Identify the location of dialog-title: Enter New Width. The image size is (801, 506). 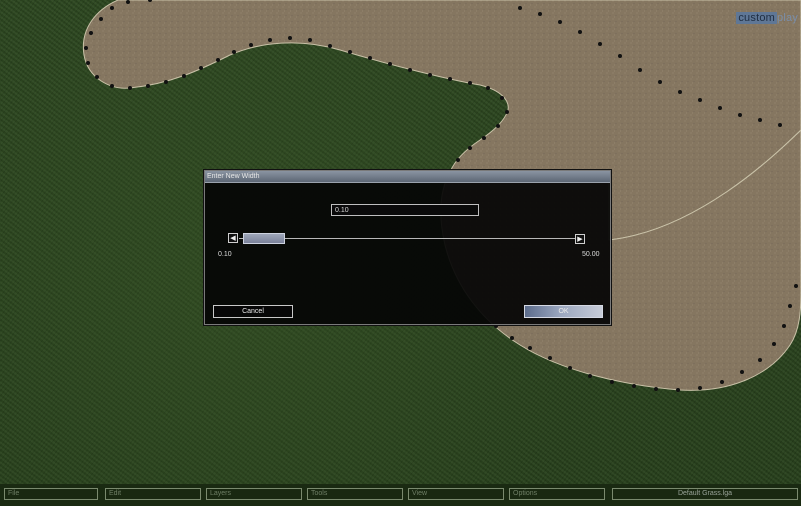
(407, 177).